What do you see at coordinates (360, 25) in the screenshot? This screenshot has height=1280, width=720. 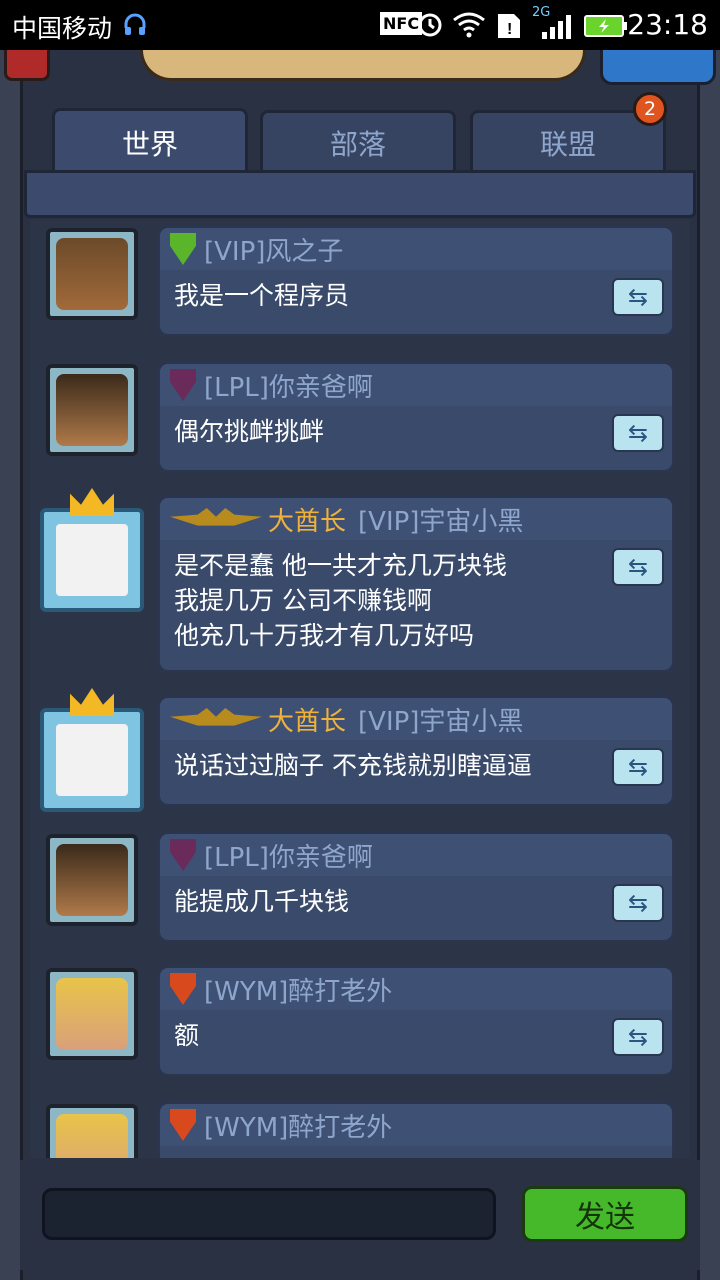 I see `status-bar: 中国移动 NFC ! 2G 23:18` at bounding box center [360, 25].